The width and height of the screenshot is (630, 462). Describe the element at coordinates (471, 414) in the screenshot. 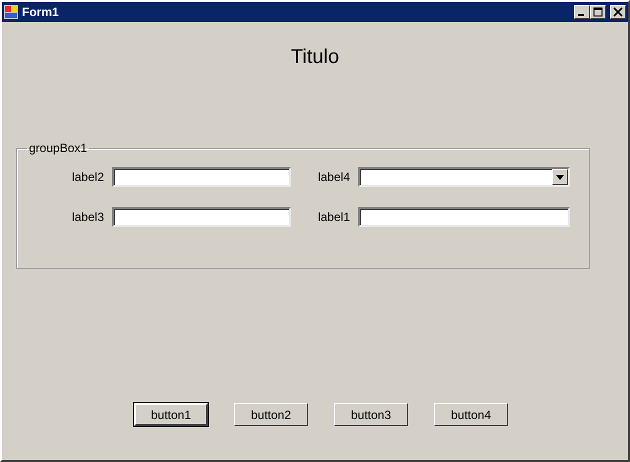

I see `form-button: button4` at that location.